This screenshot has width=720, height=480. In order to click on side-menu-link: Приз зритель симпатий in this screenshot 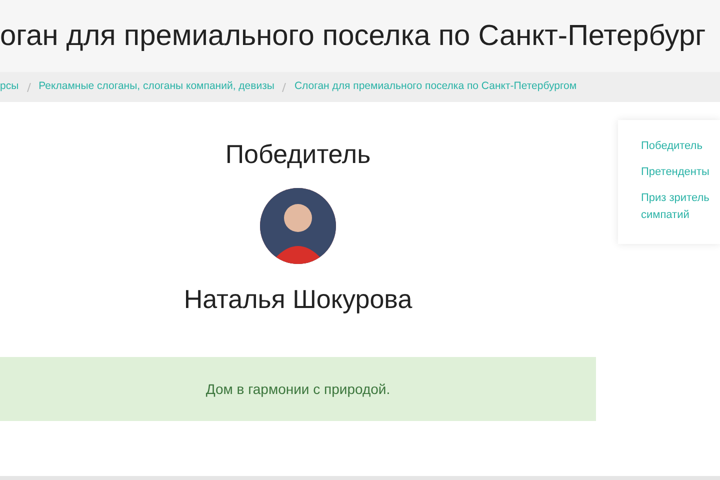, I will do `click(680, 207)`.